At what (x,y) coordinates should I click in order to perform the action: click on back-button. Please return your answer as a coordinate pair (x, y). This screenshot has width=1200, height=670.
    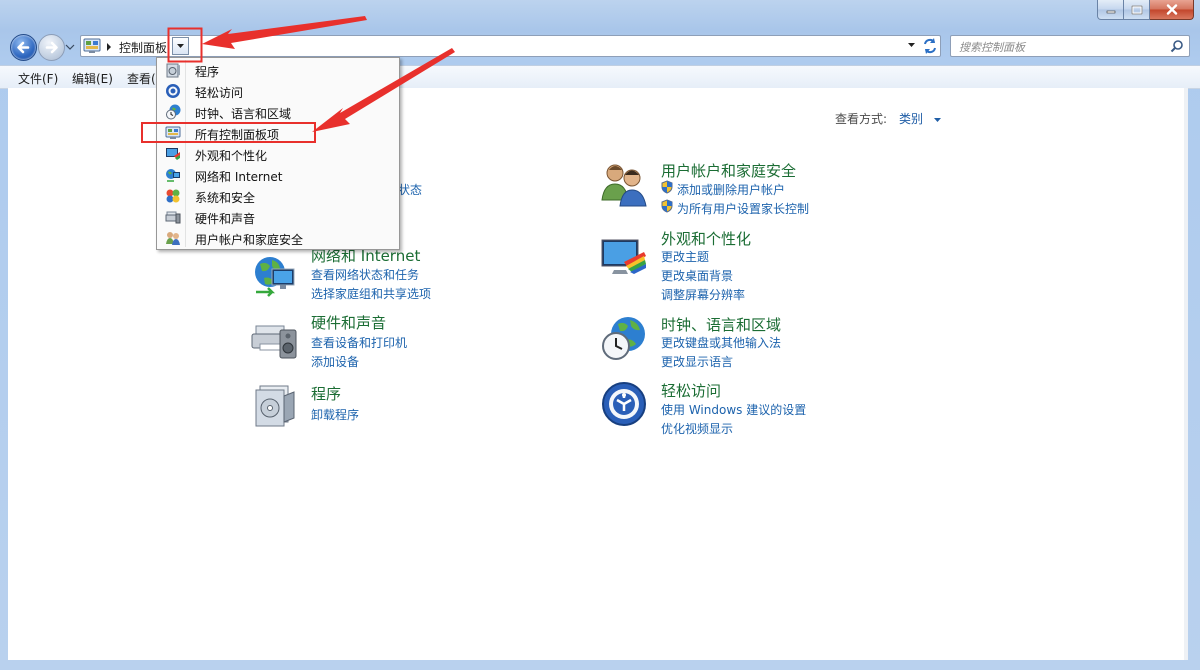
    Looking at the image, I should click on (23, 47).